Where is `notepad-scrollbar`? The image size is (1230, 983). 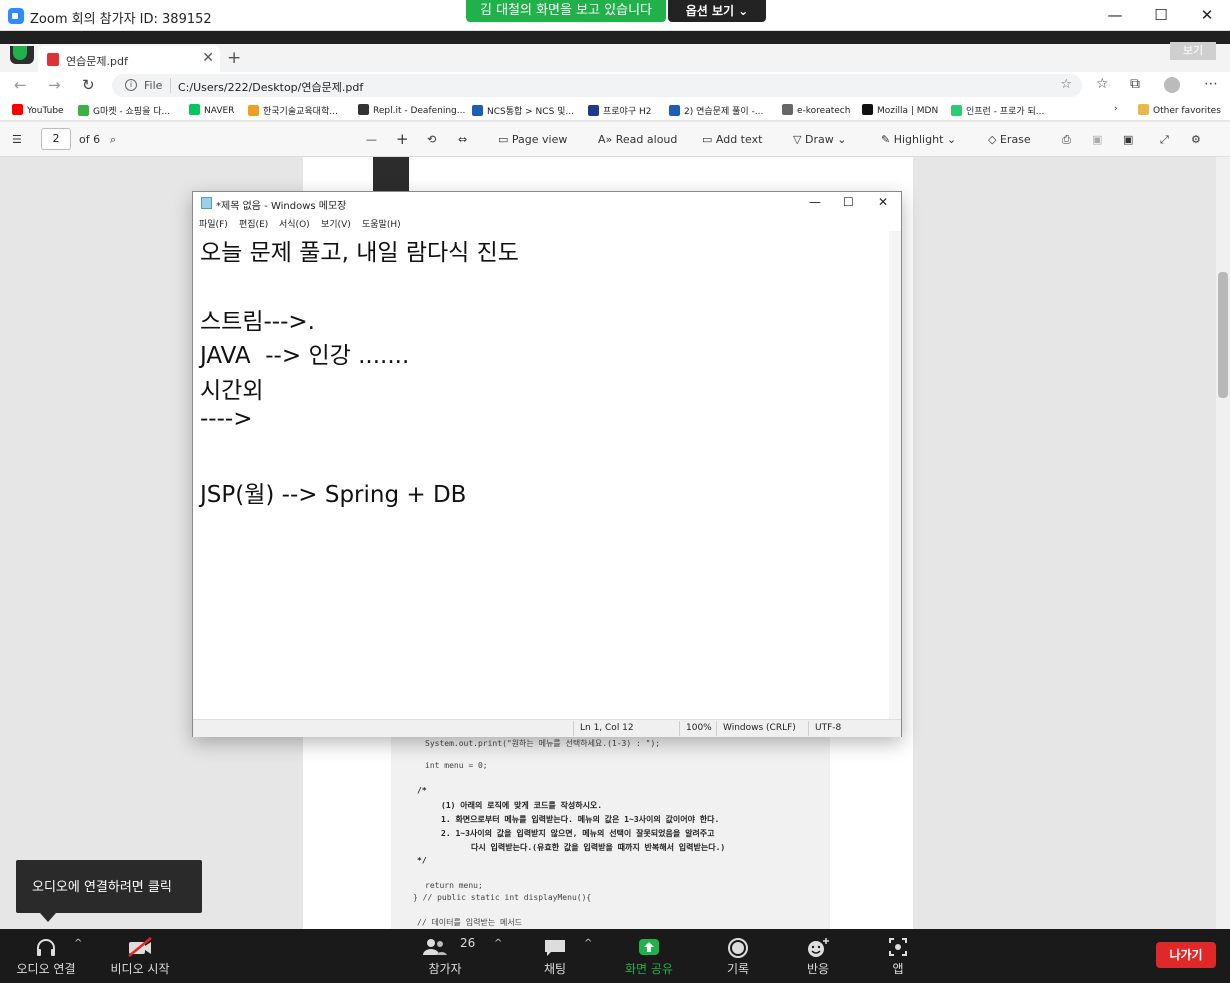
notepad-scrollbar is located at coordinates (895, 475).